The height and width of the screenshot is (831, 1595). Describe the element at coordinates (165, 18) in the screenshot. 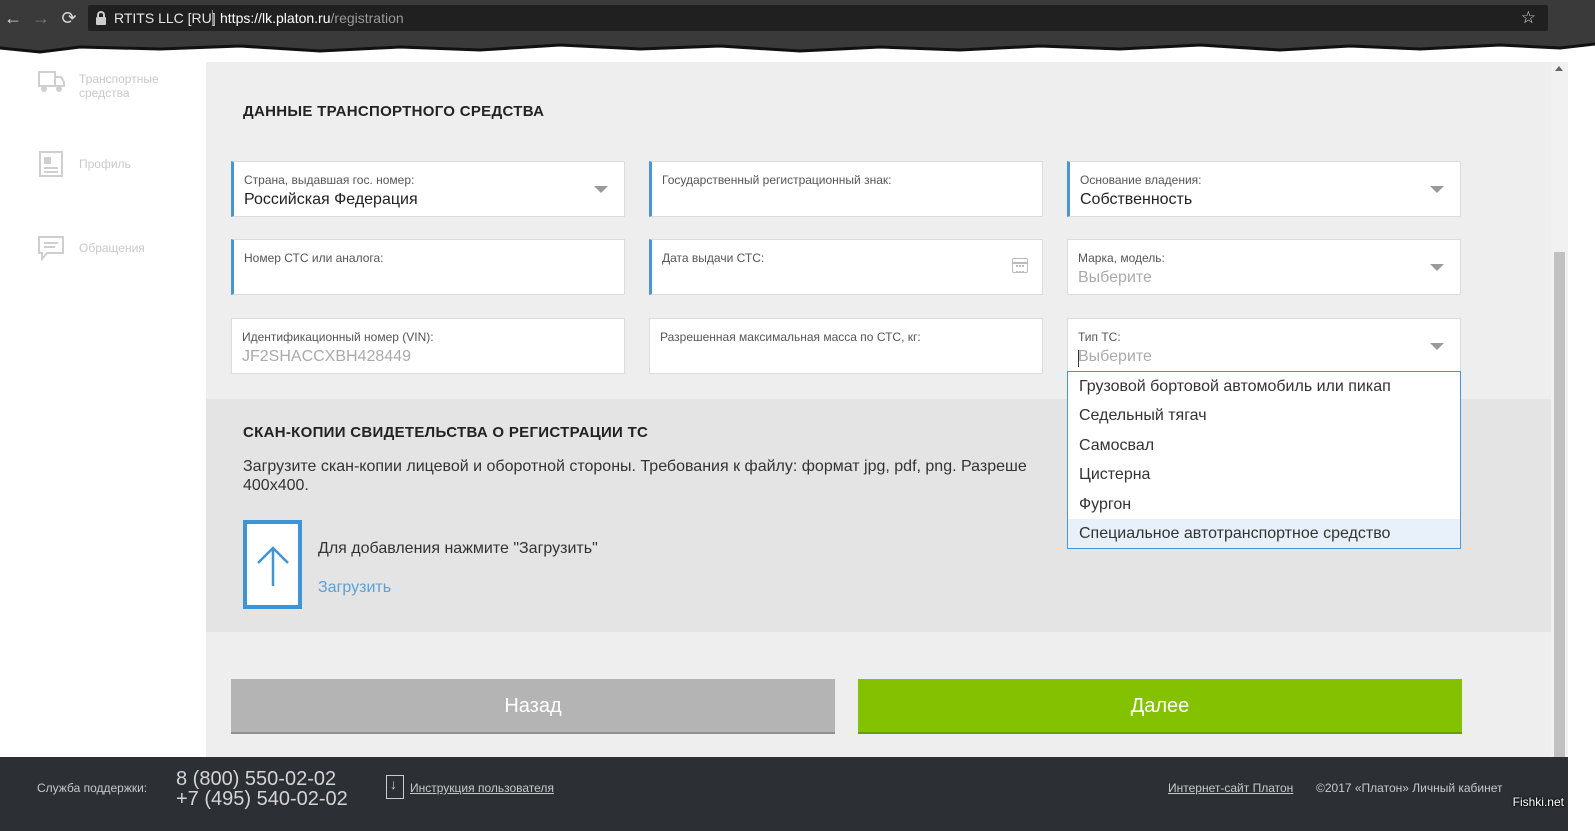

I see `certificate-name: RTITS LLC [RU]` at that location.